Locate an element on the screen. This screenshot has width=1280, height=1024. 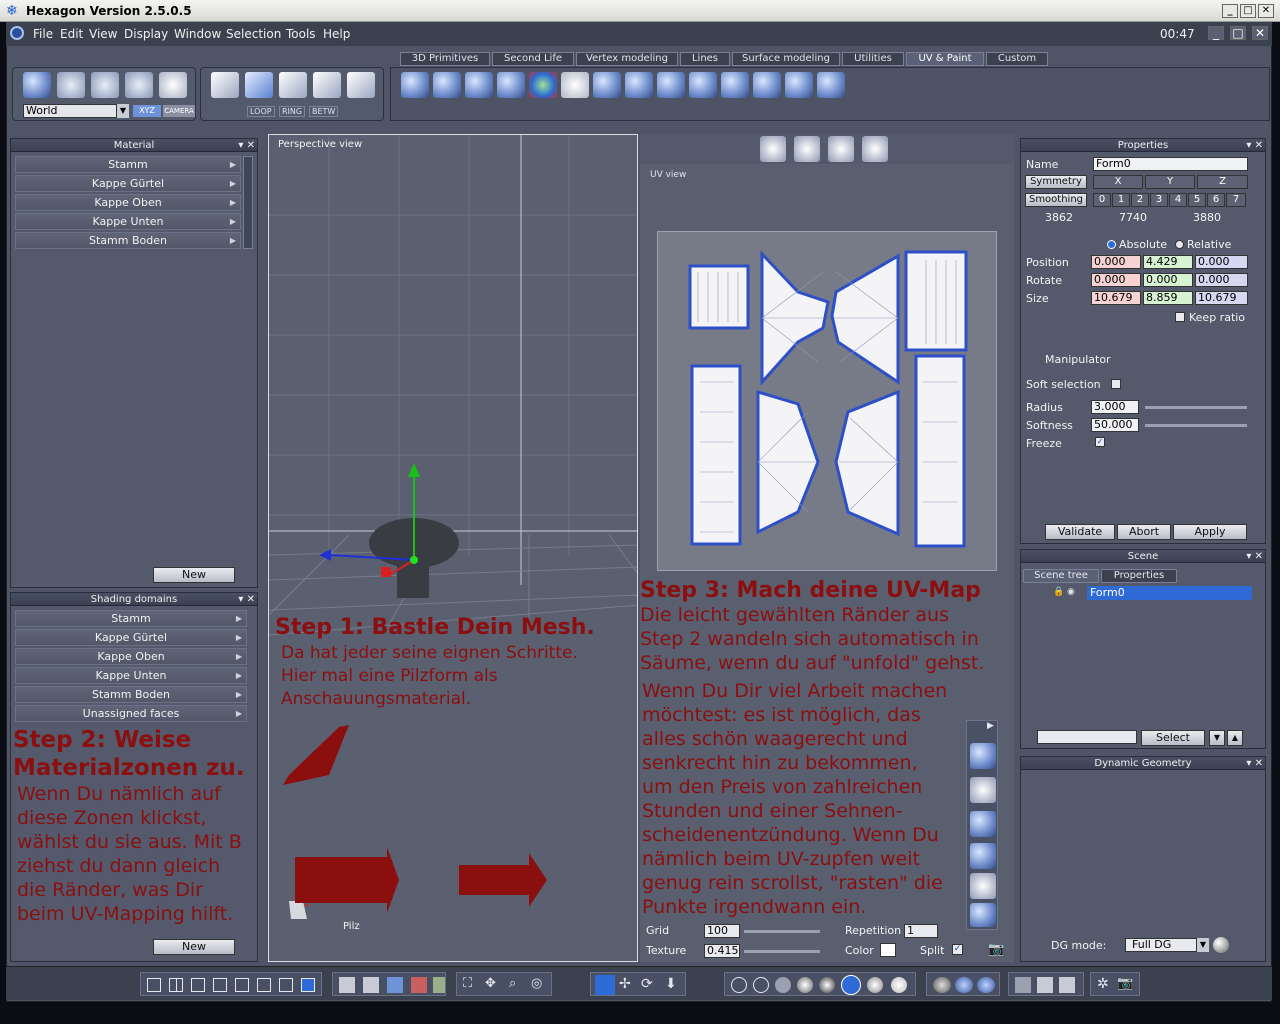
smoothing-7: 7 is located at coordinates (1236, 200).